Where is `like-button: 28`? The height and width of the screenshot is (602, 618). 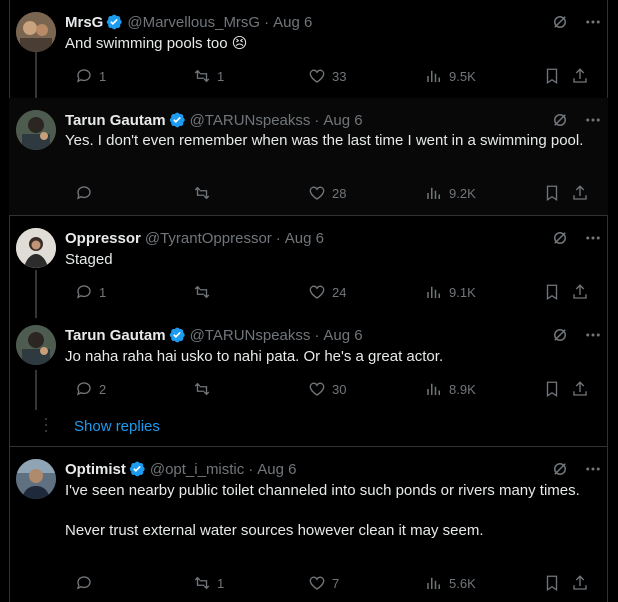
like-button: 28 is located at coordinates (327, 193).